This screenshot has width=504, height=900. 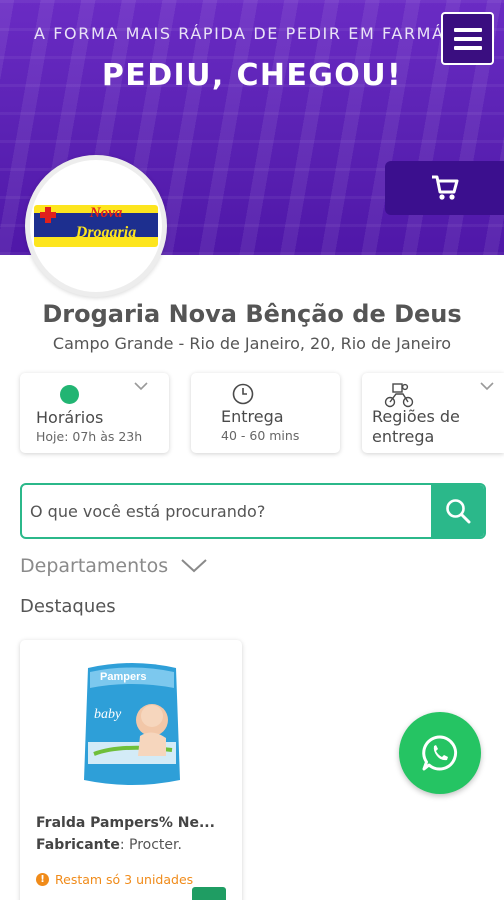 What do you see at coordinates (106, 223) in the screenshot?
I see `logo-text: Nova Drogaria` at bounding box center [106, 223].